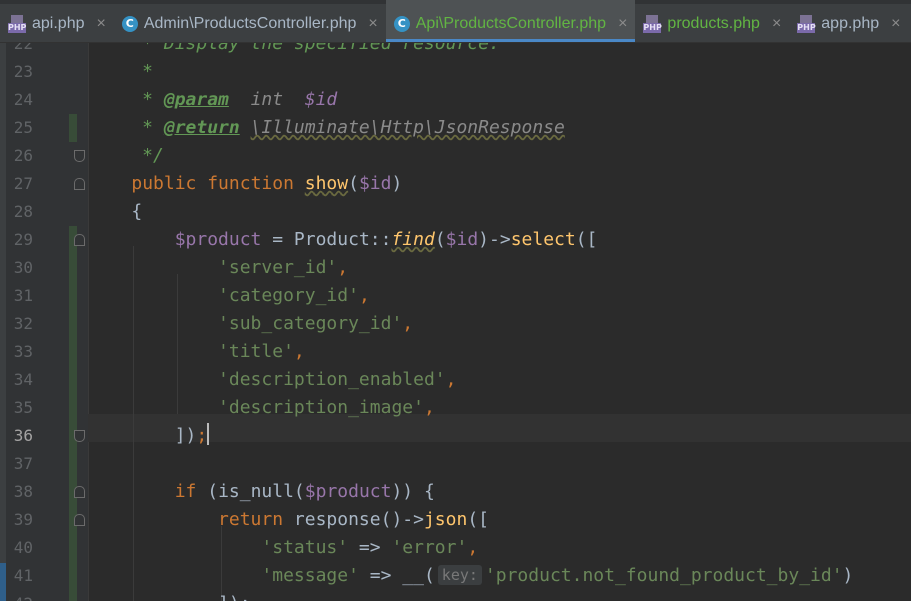 The image size is (911, 601). I want to click on code-line-33: 33 'title',, so click(455, 352).